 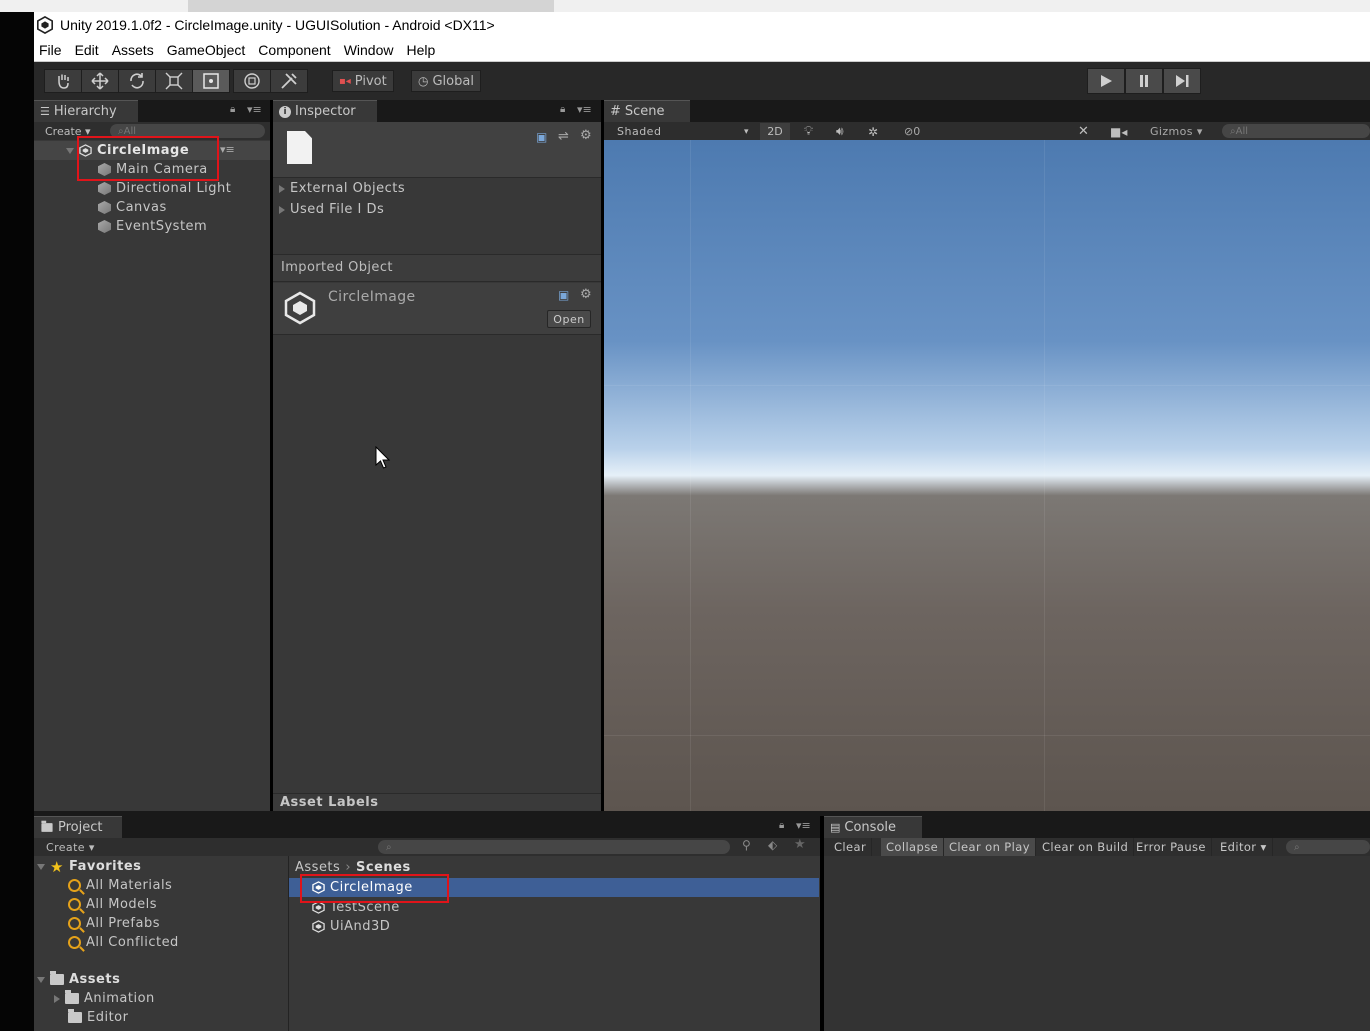 What do you see at coordinates (1182, 81) in the screenshot?
I see `step-button` at bounding box center [1182, 81].